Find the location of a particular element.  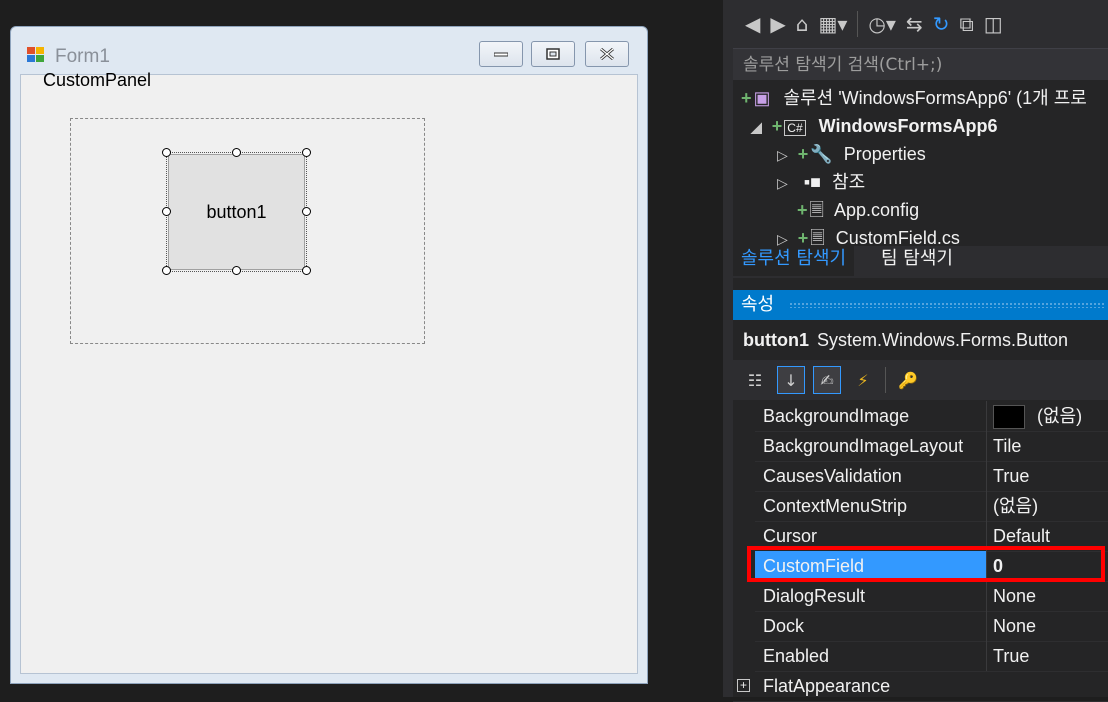

tree-item-label: CustomField.cs is located at coordinates (897, 237).